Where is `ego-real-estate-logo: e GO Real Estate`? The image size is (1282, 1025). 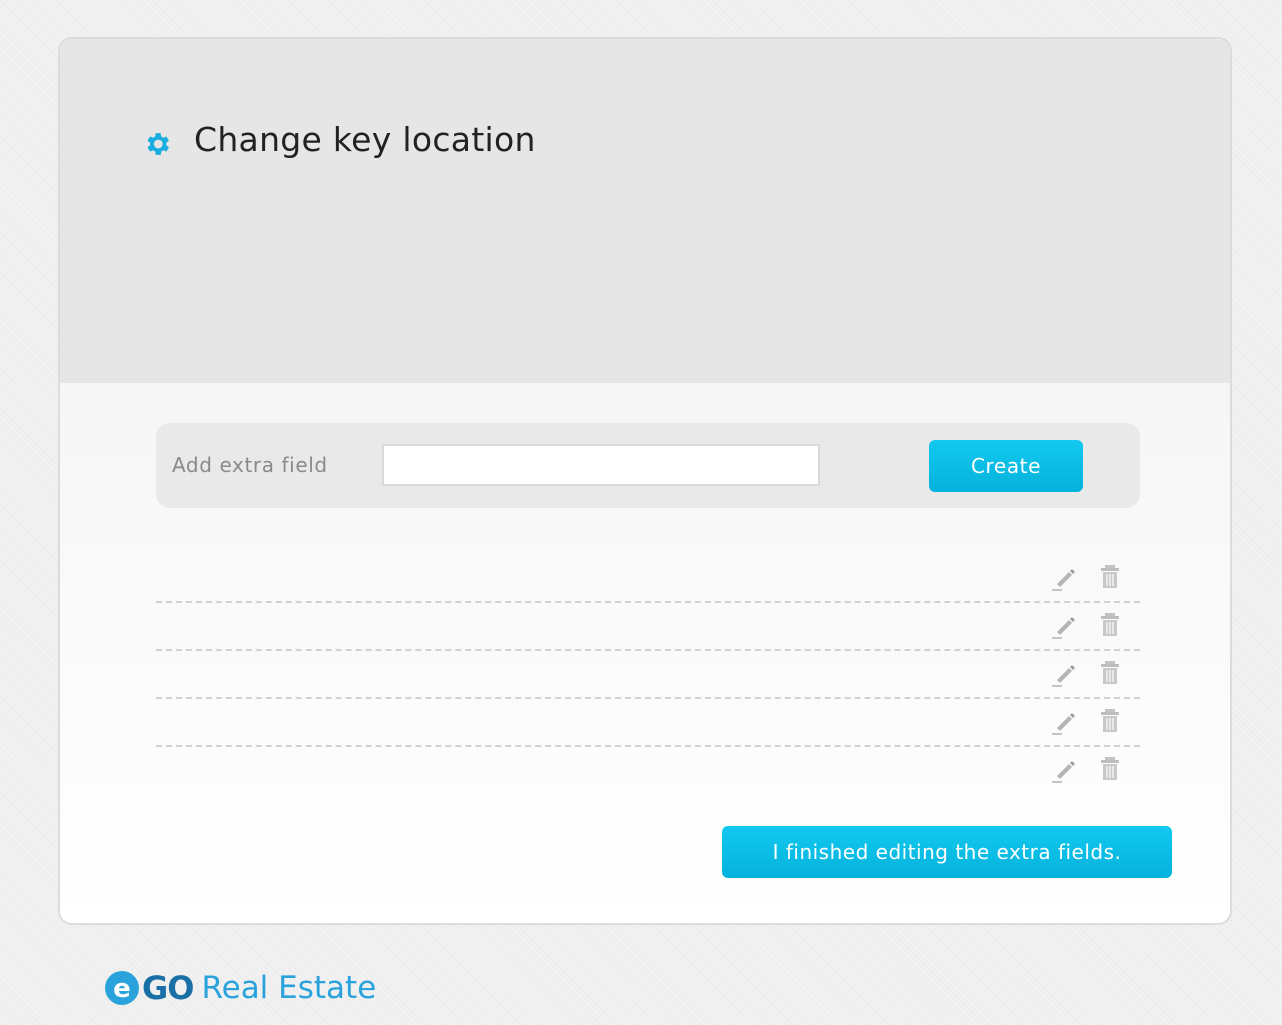 ego-real-estate-logo: e GO Real Estate is located at coordinates (240, 988).